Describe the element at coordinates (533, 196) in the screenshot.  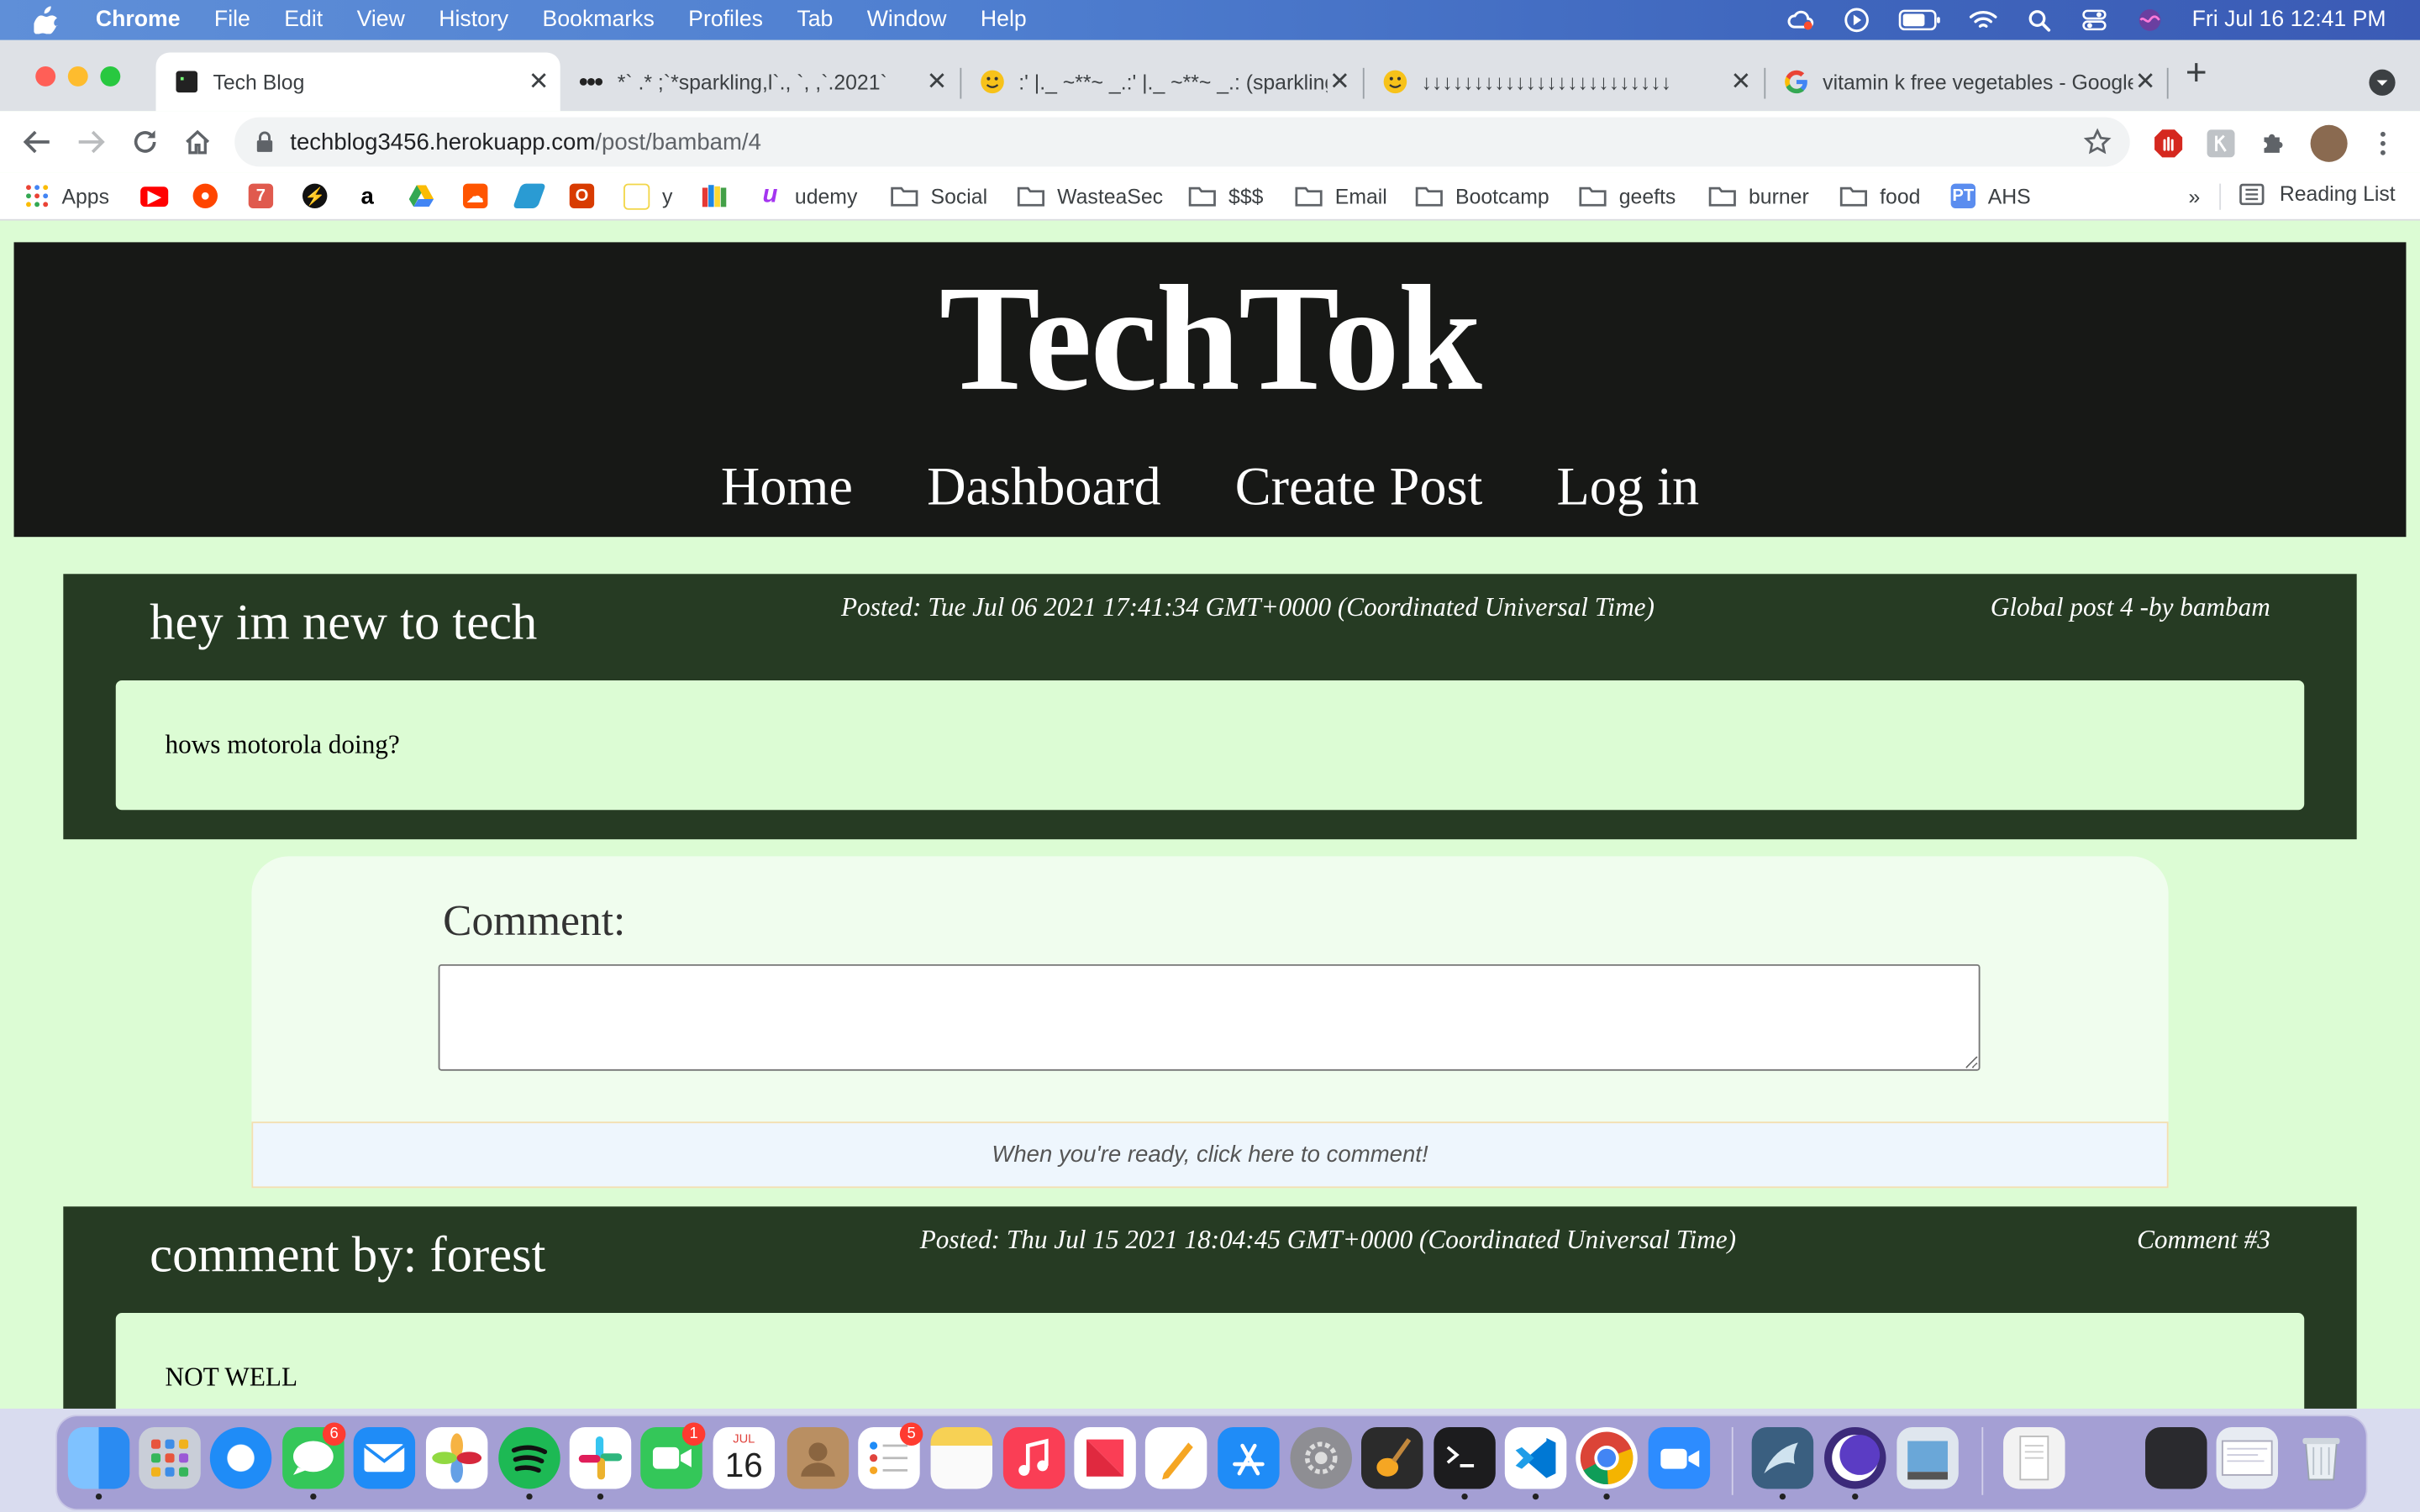
I see `blue-bookmark-icon` at that location.